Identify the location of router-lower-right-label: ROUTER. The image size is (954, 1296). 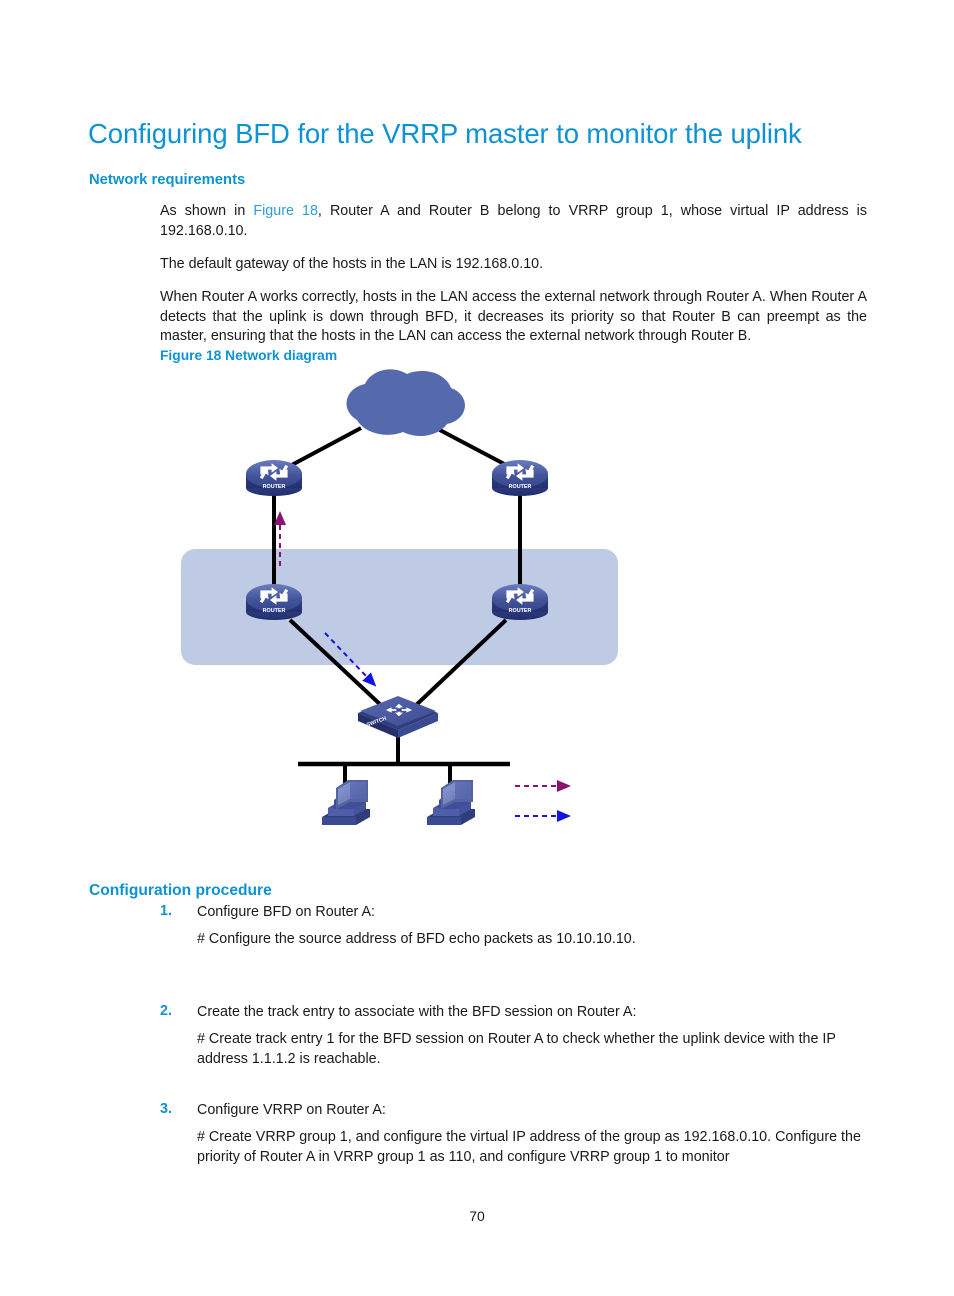
(520, 611).